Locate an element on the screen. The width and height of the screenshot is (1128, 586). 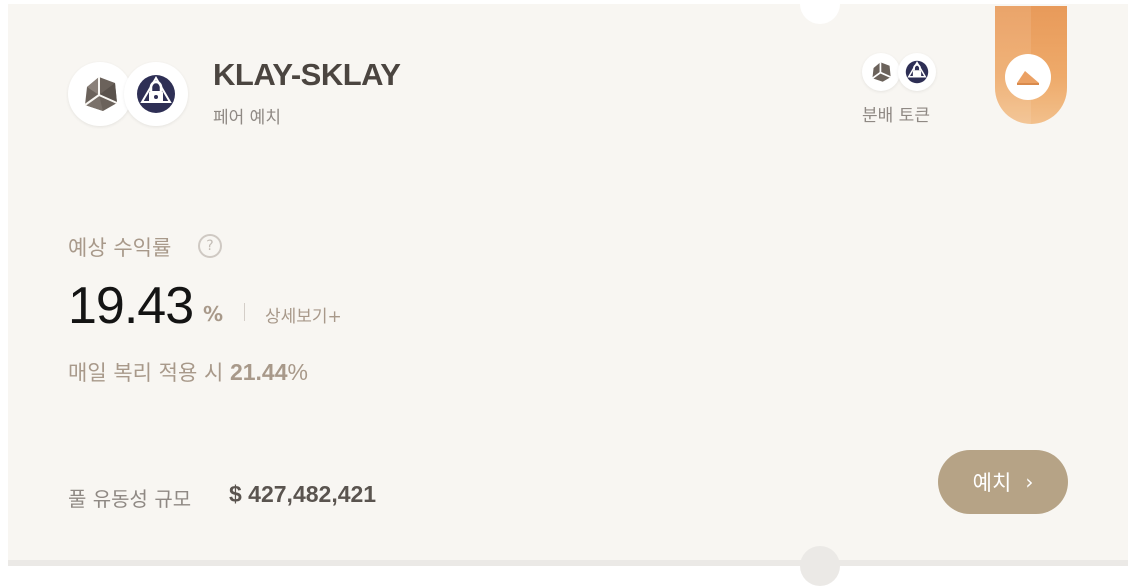
compound-apy-row: 매일 복리 적용 시 21.44% is located at coordinates (188, 372).